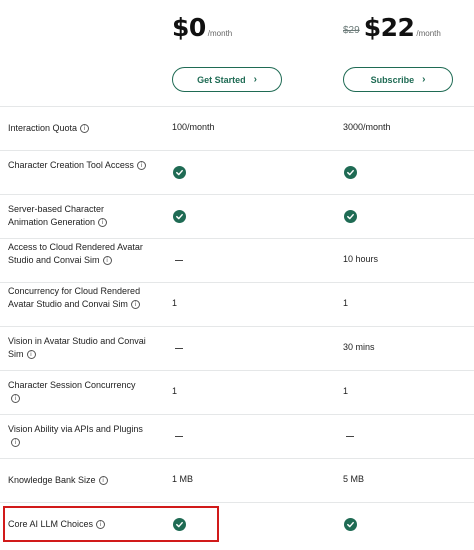 The image size is (474, 550). Describe the element at coordinates (52, 479) in the screenshot. I see `feature-label-text: Knowledge Bank Size` at that location.